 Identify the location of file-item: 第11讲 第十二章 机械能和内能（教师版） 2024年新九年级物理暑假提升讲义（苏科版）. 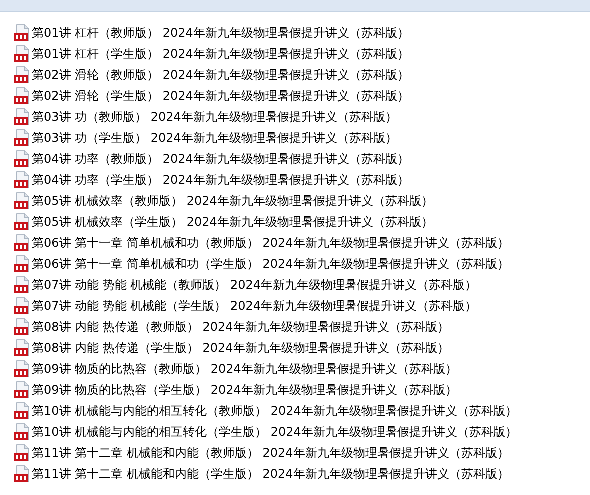
(301, 452).